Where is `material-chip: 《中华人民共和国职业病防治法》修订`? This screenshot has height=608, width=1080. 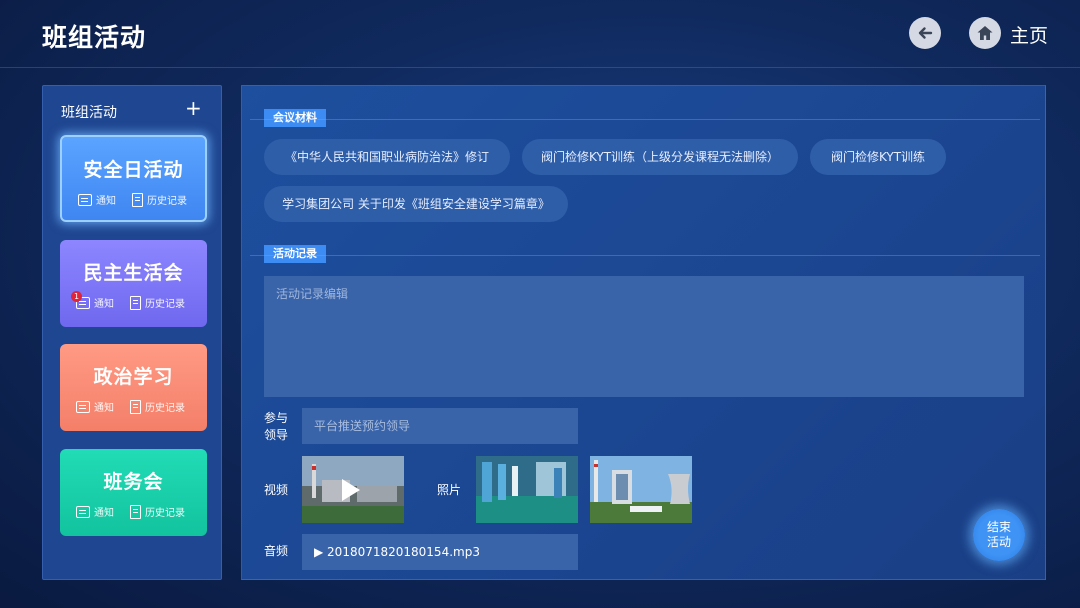 material-chip: 《中华人民共和国职业病防治法》修订 is located at coordinates (387, 157).